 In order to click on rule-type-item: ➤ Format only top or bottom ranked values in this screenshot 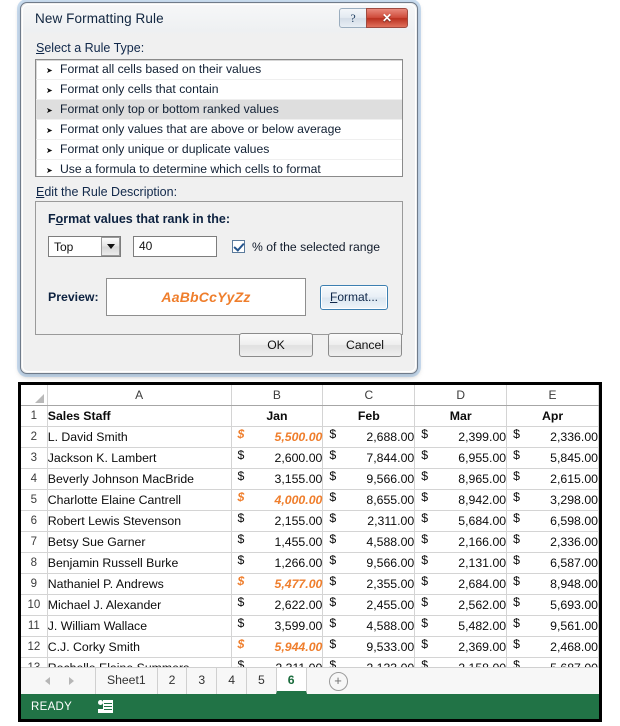, I will do `click(219, 110)`.